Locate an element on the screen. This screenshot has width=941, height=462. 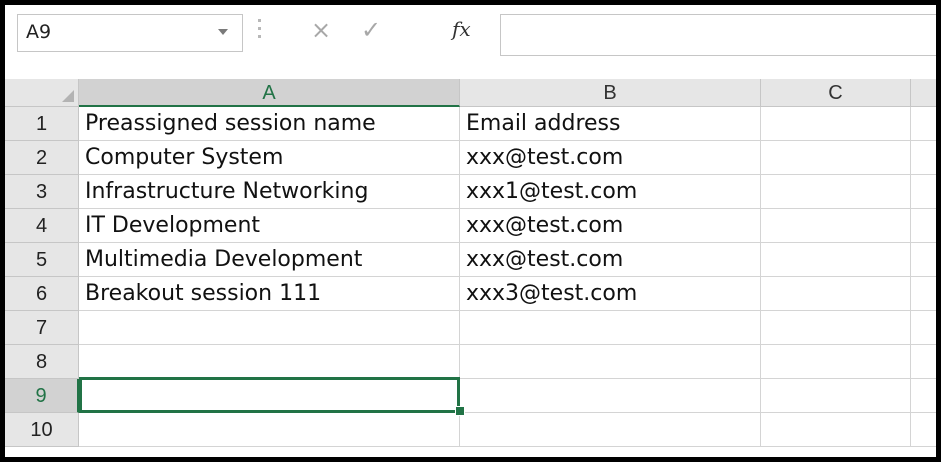
cell-a10 is located at coordinates (269, 430).